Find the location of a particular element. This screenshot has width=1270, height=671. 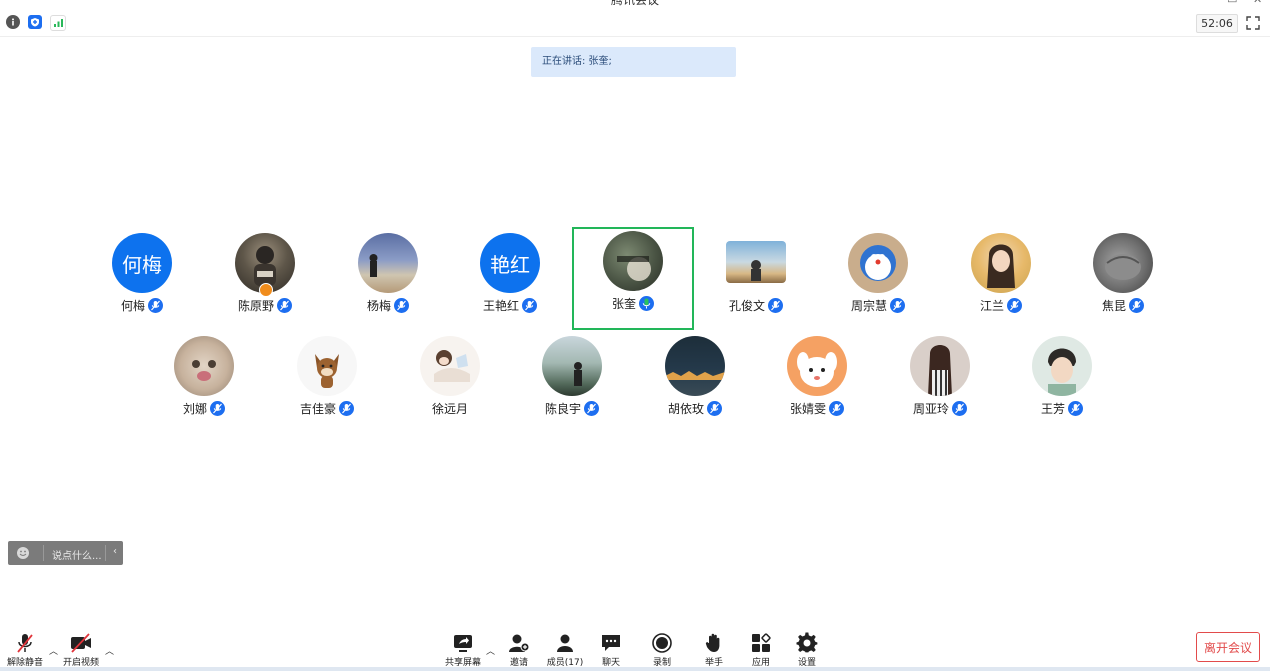

raise-hand-button: 举手 is located at coordinates (714, 648).